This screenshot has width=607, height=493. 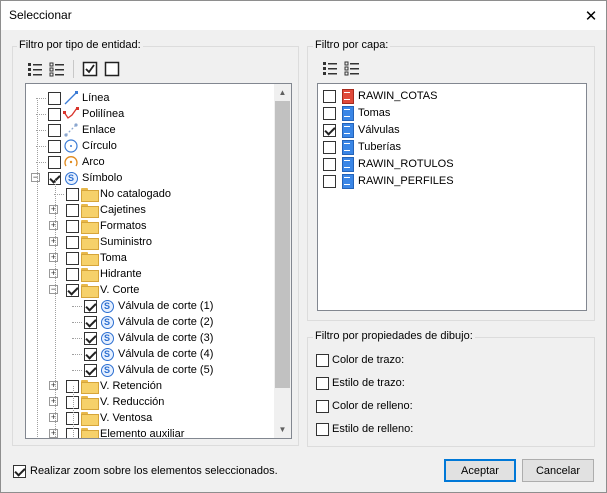 What do you see at coordinates (364, 406) in the screenshot?
I see `drawing-property-option: Color de relleno:` at bounding box center [364, 406].